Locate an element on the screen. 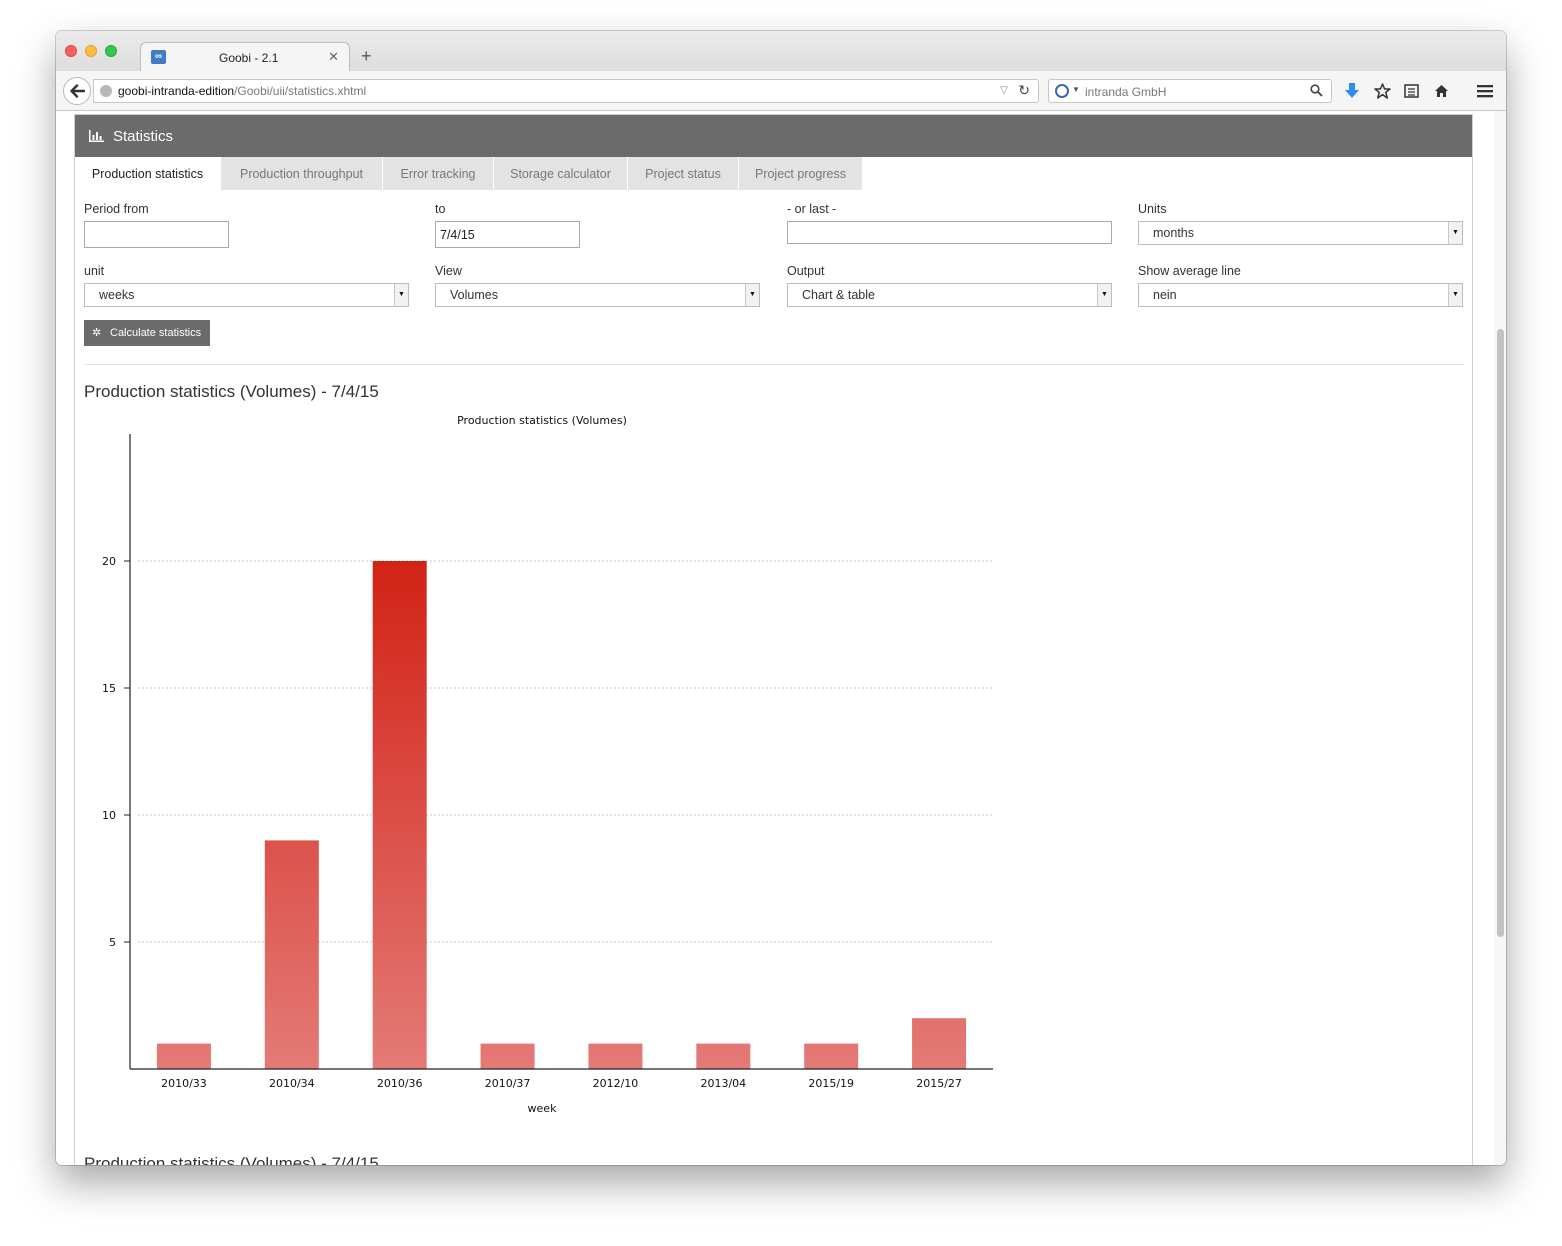  reload-icon: ↻ is located at coordinates (1024, 90).